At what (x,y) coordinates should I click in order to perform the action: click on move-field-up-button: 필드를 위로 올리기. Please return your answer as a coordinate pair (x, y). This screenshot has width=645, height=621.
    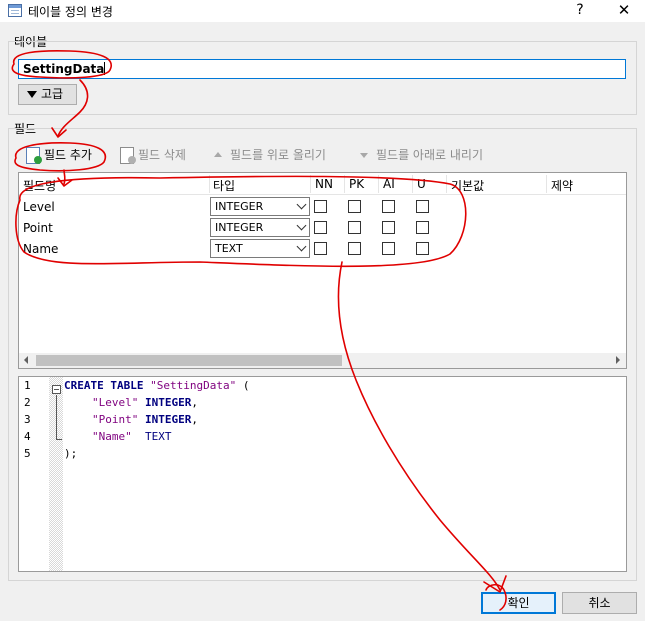
    Looking at the image, I should click on (279, 155).